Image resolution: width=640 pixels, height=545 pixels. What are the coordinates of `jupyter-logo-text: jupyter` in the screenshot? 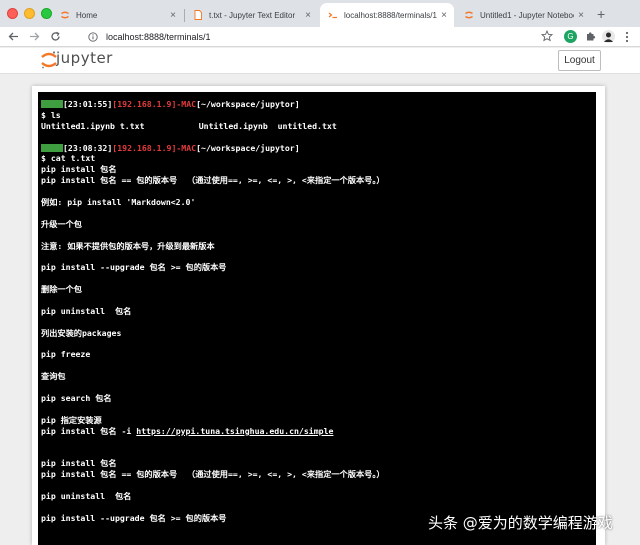 It's located at (84, 58).